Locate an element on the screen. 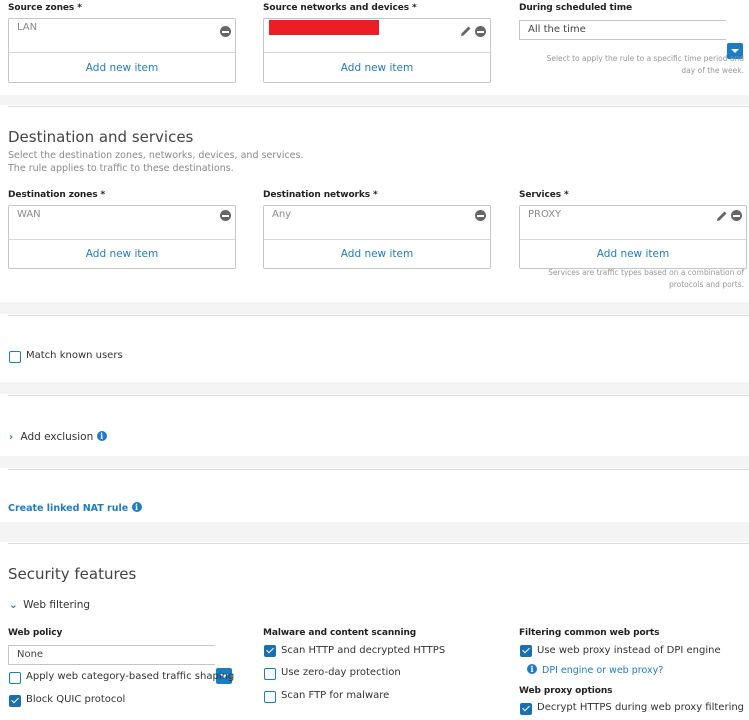  services-box: PROXY Add new item is located at coordinates (633, 237).